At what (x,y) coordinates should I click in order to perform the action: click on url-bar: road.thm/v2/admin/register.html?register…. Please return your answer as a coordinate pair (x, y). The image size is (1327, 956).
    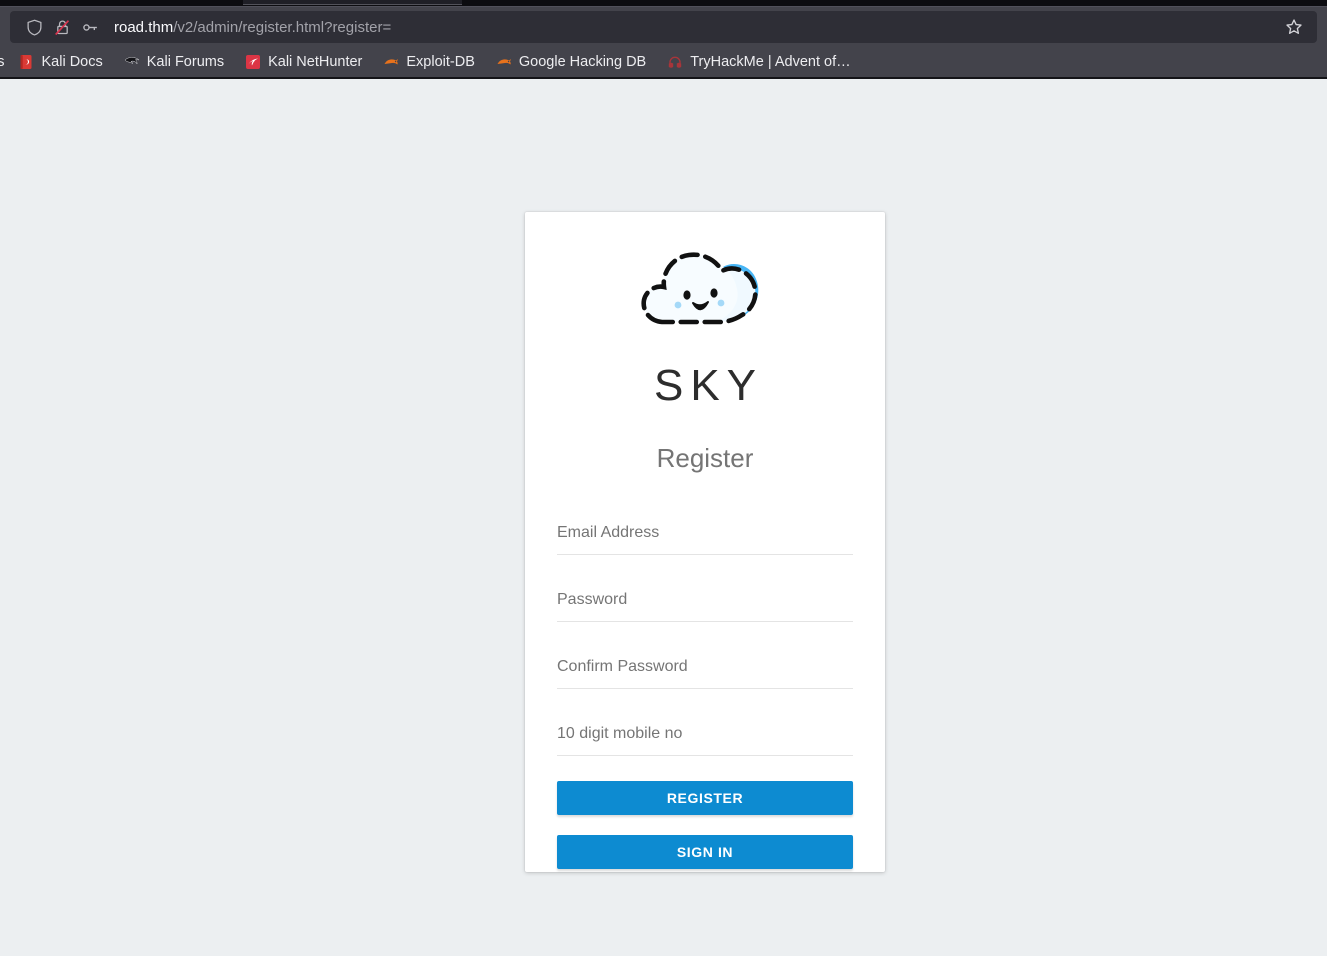
    Looking at the image, I should click on (663, 27).